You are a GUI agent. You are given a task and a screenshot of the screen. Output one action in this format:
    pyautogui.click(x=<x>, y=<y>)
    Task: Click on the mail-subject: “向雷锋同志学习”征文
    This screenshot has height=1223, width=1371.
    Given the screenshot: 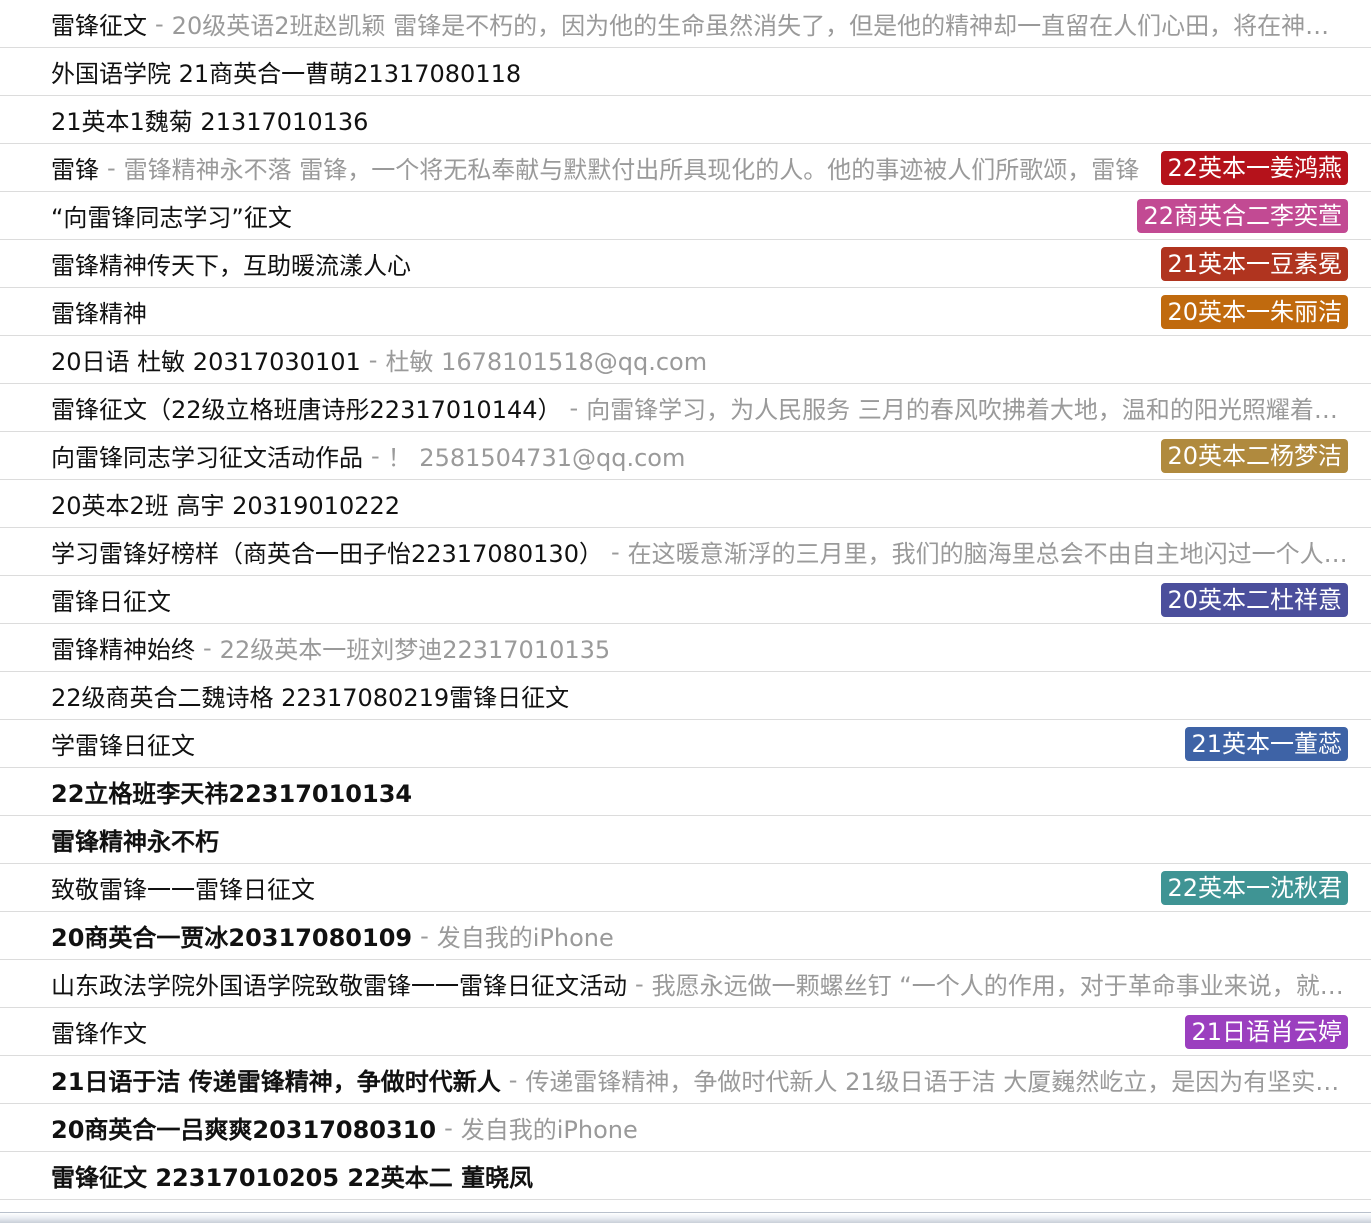 What is the action you would take?
    pyautogui.click(x=171, y=218)
    